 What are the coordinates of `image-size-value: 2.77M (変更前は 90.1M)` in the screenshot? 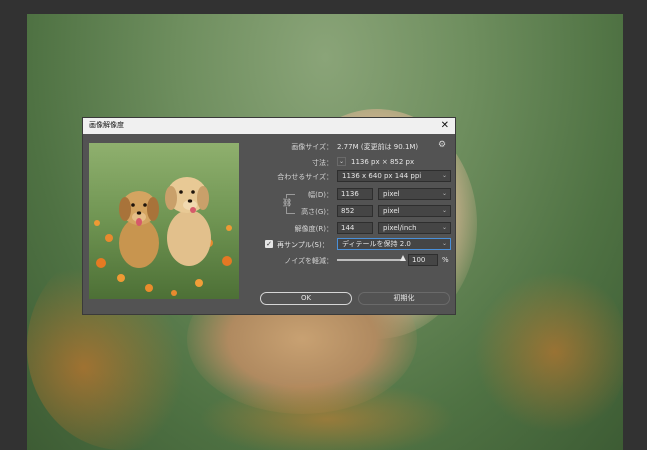 It's located at (378, 147).